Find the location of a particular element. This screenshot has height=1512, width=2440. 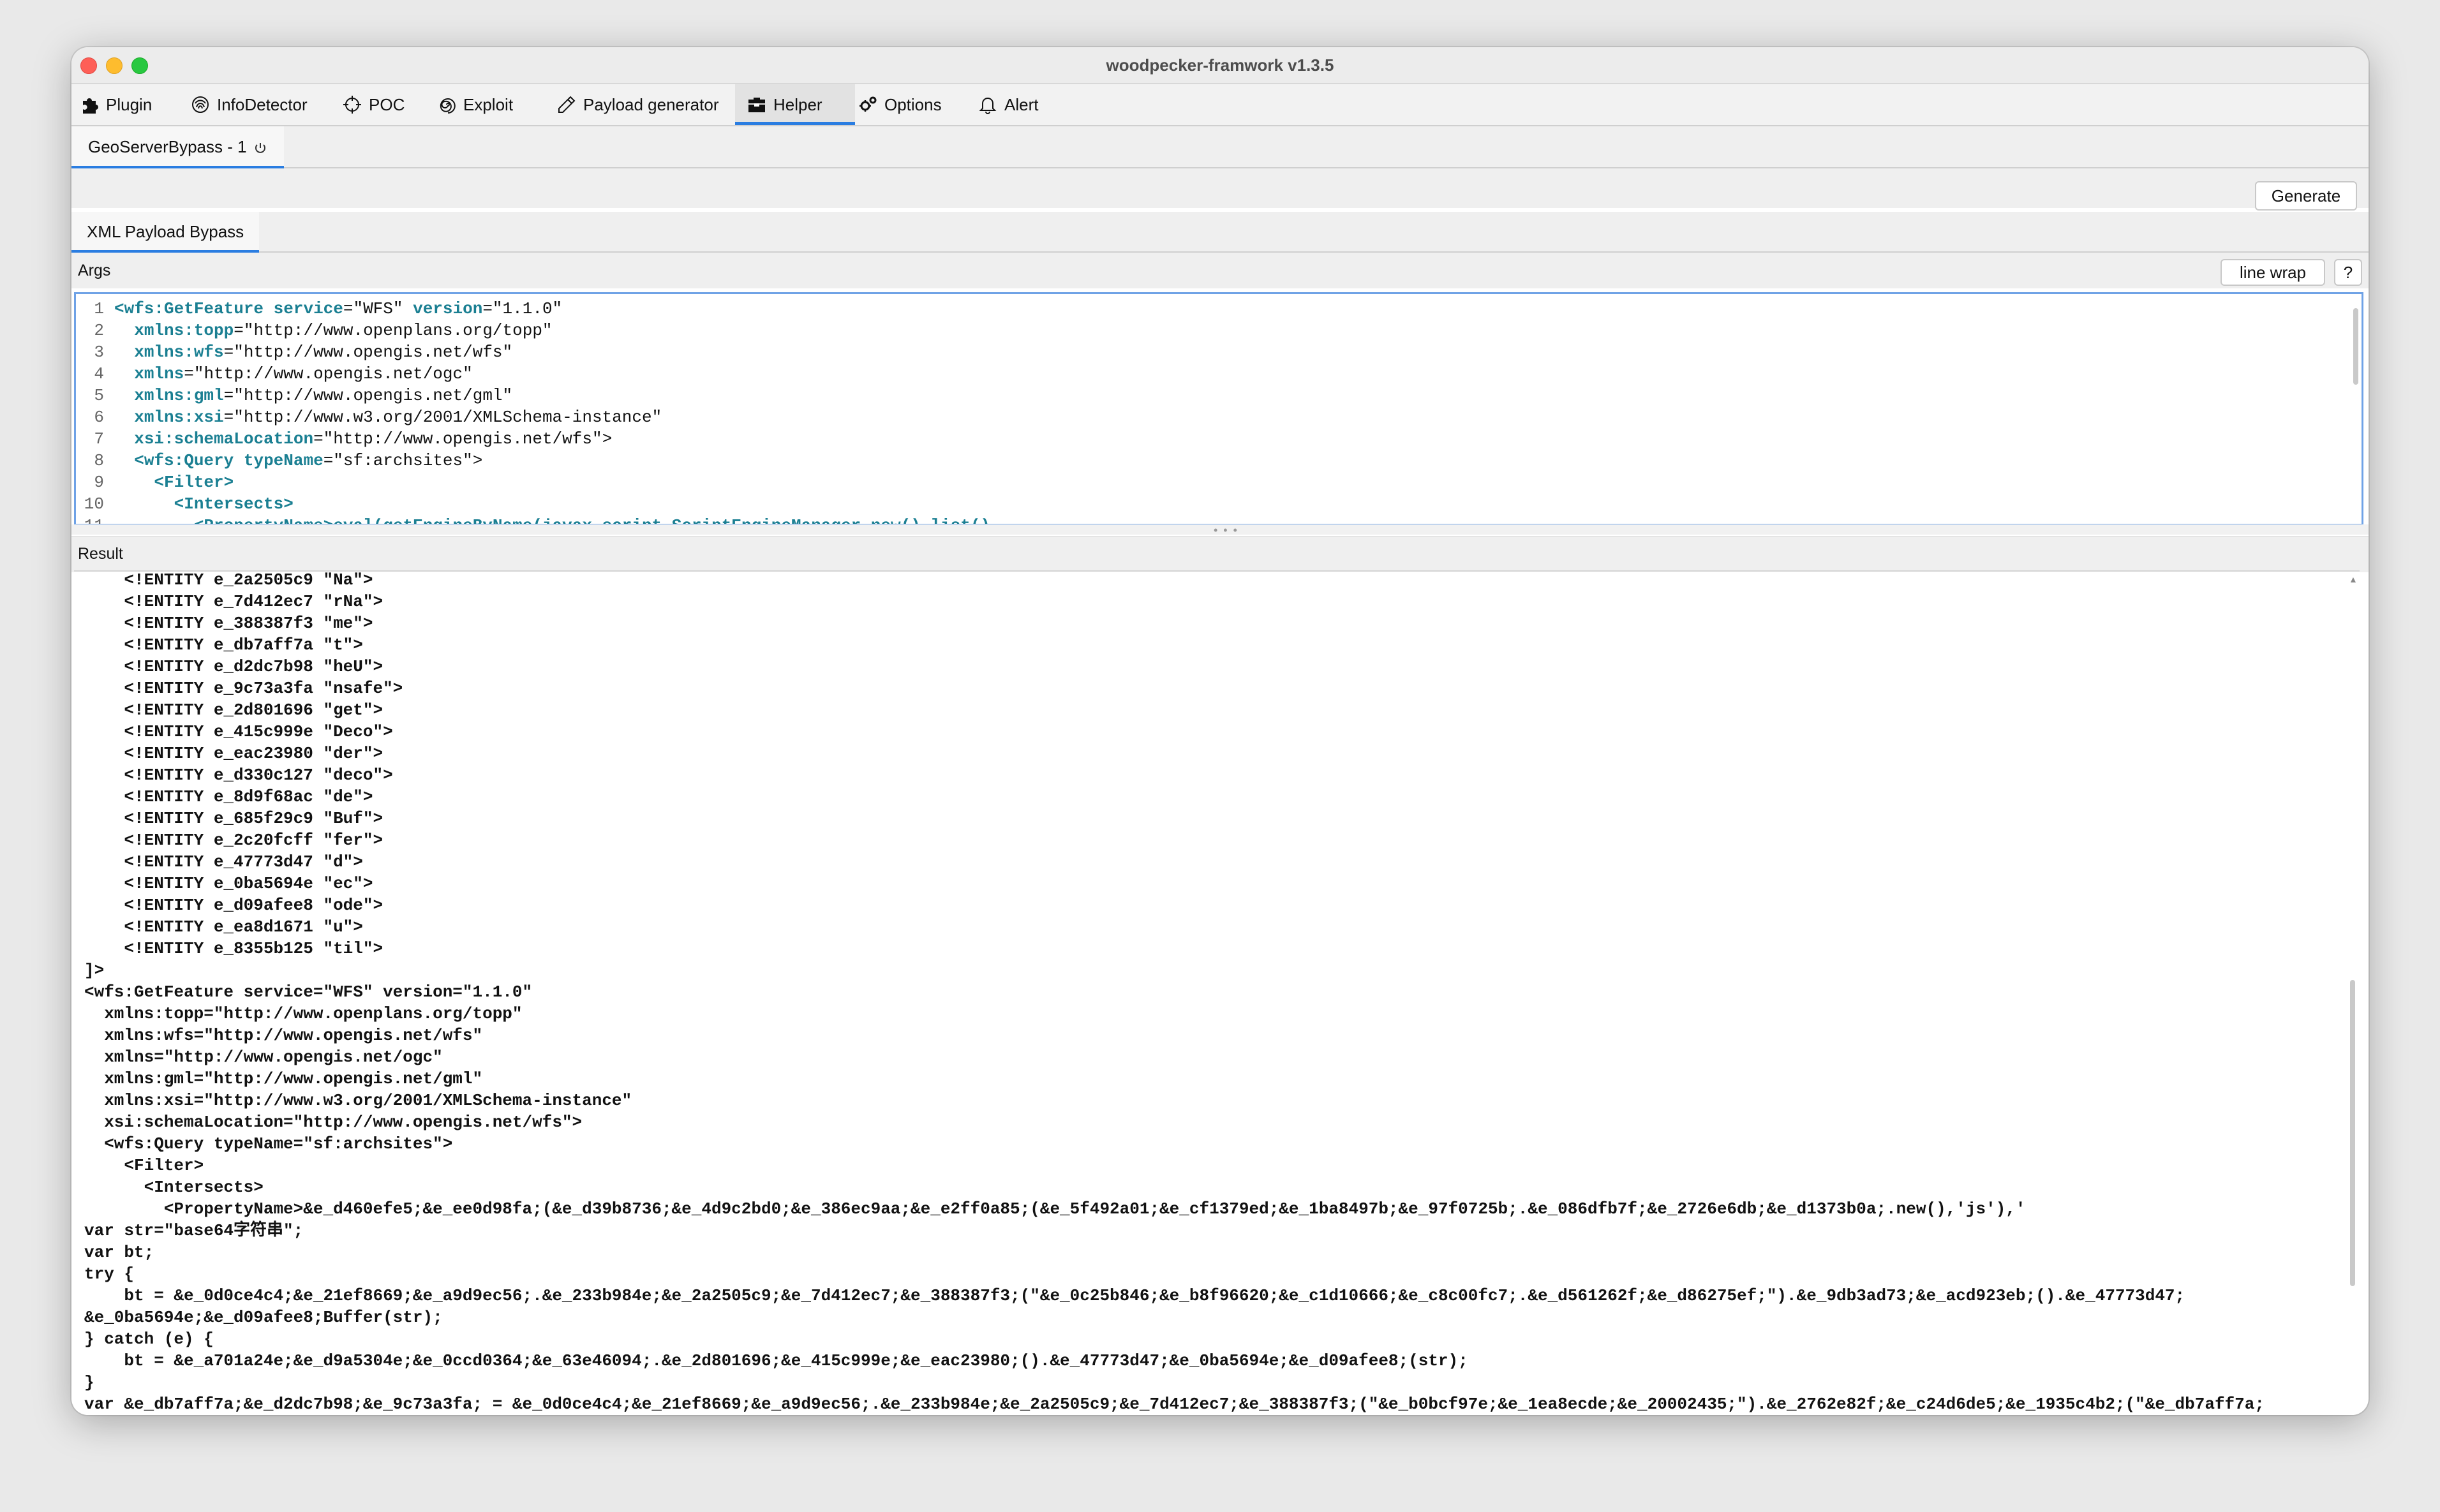

args-scrollbar is located at coordinates (2355, 407).